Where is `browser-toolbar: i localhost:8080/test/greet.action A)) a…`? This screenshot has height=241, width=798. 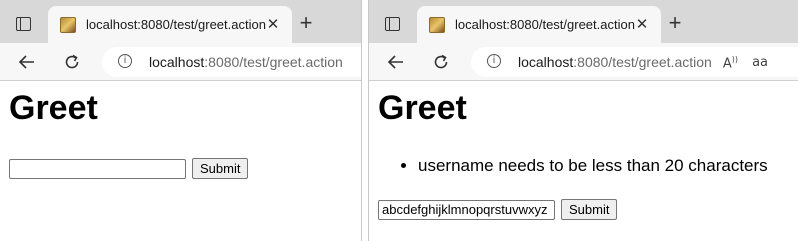 browser-toolbar: i localhost:8080/test/greet.action A)) a… is located at coordinates (583, 62).